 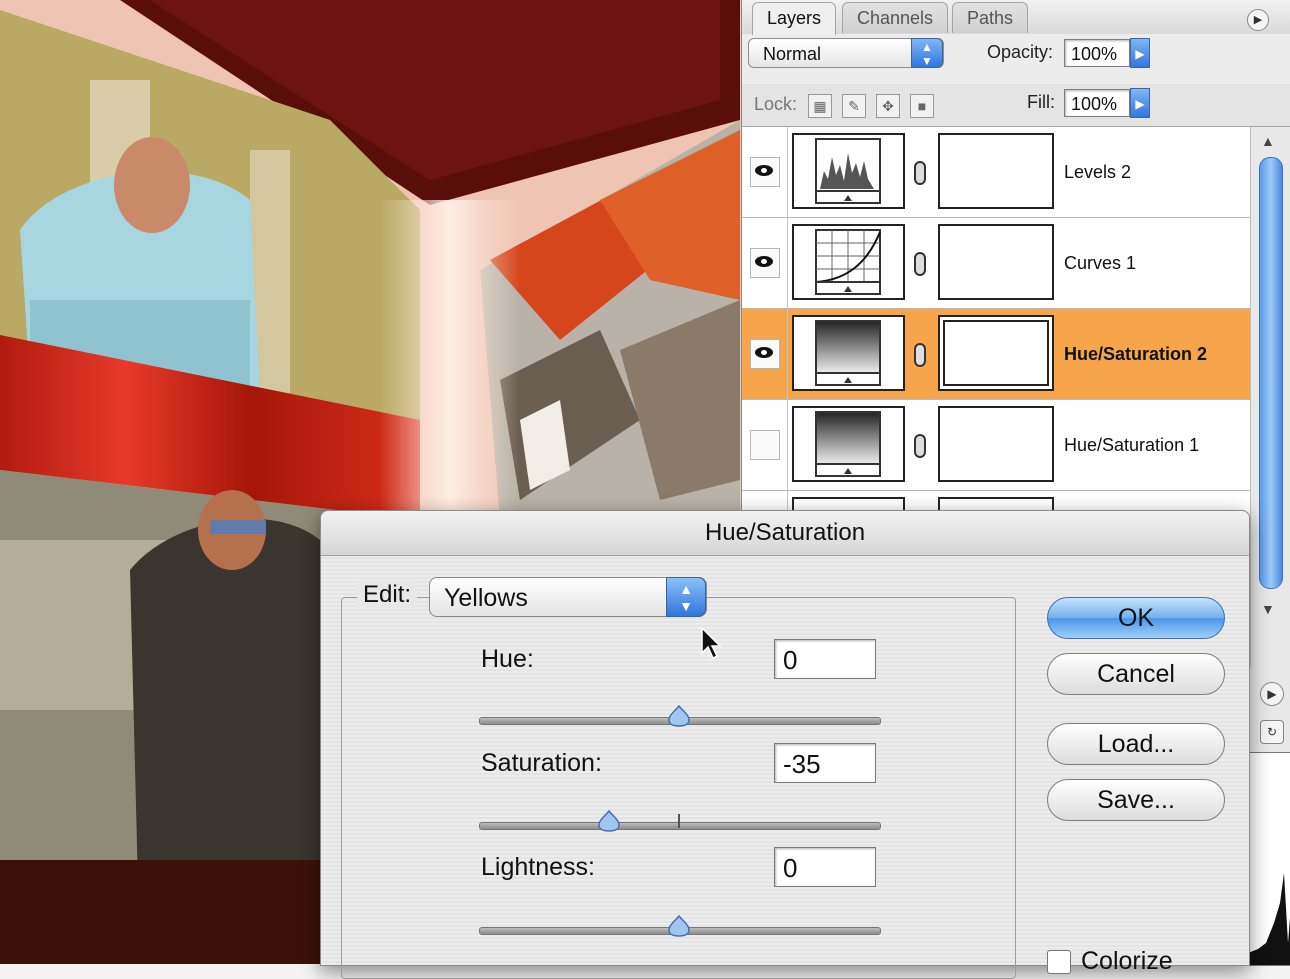 What do you see at coordinates (776, 104) in the screenshot?
I see `lock-label: Lock:` at bounding box center [776, 104].